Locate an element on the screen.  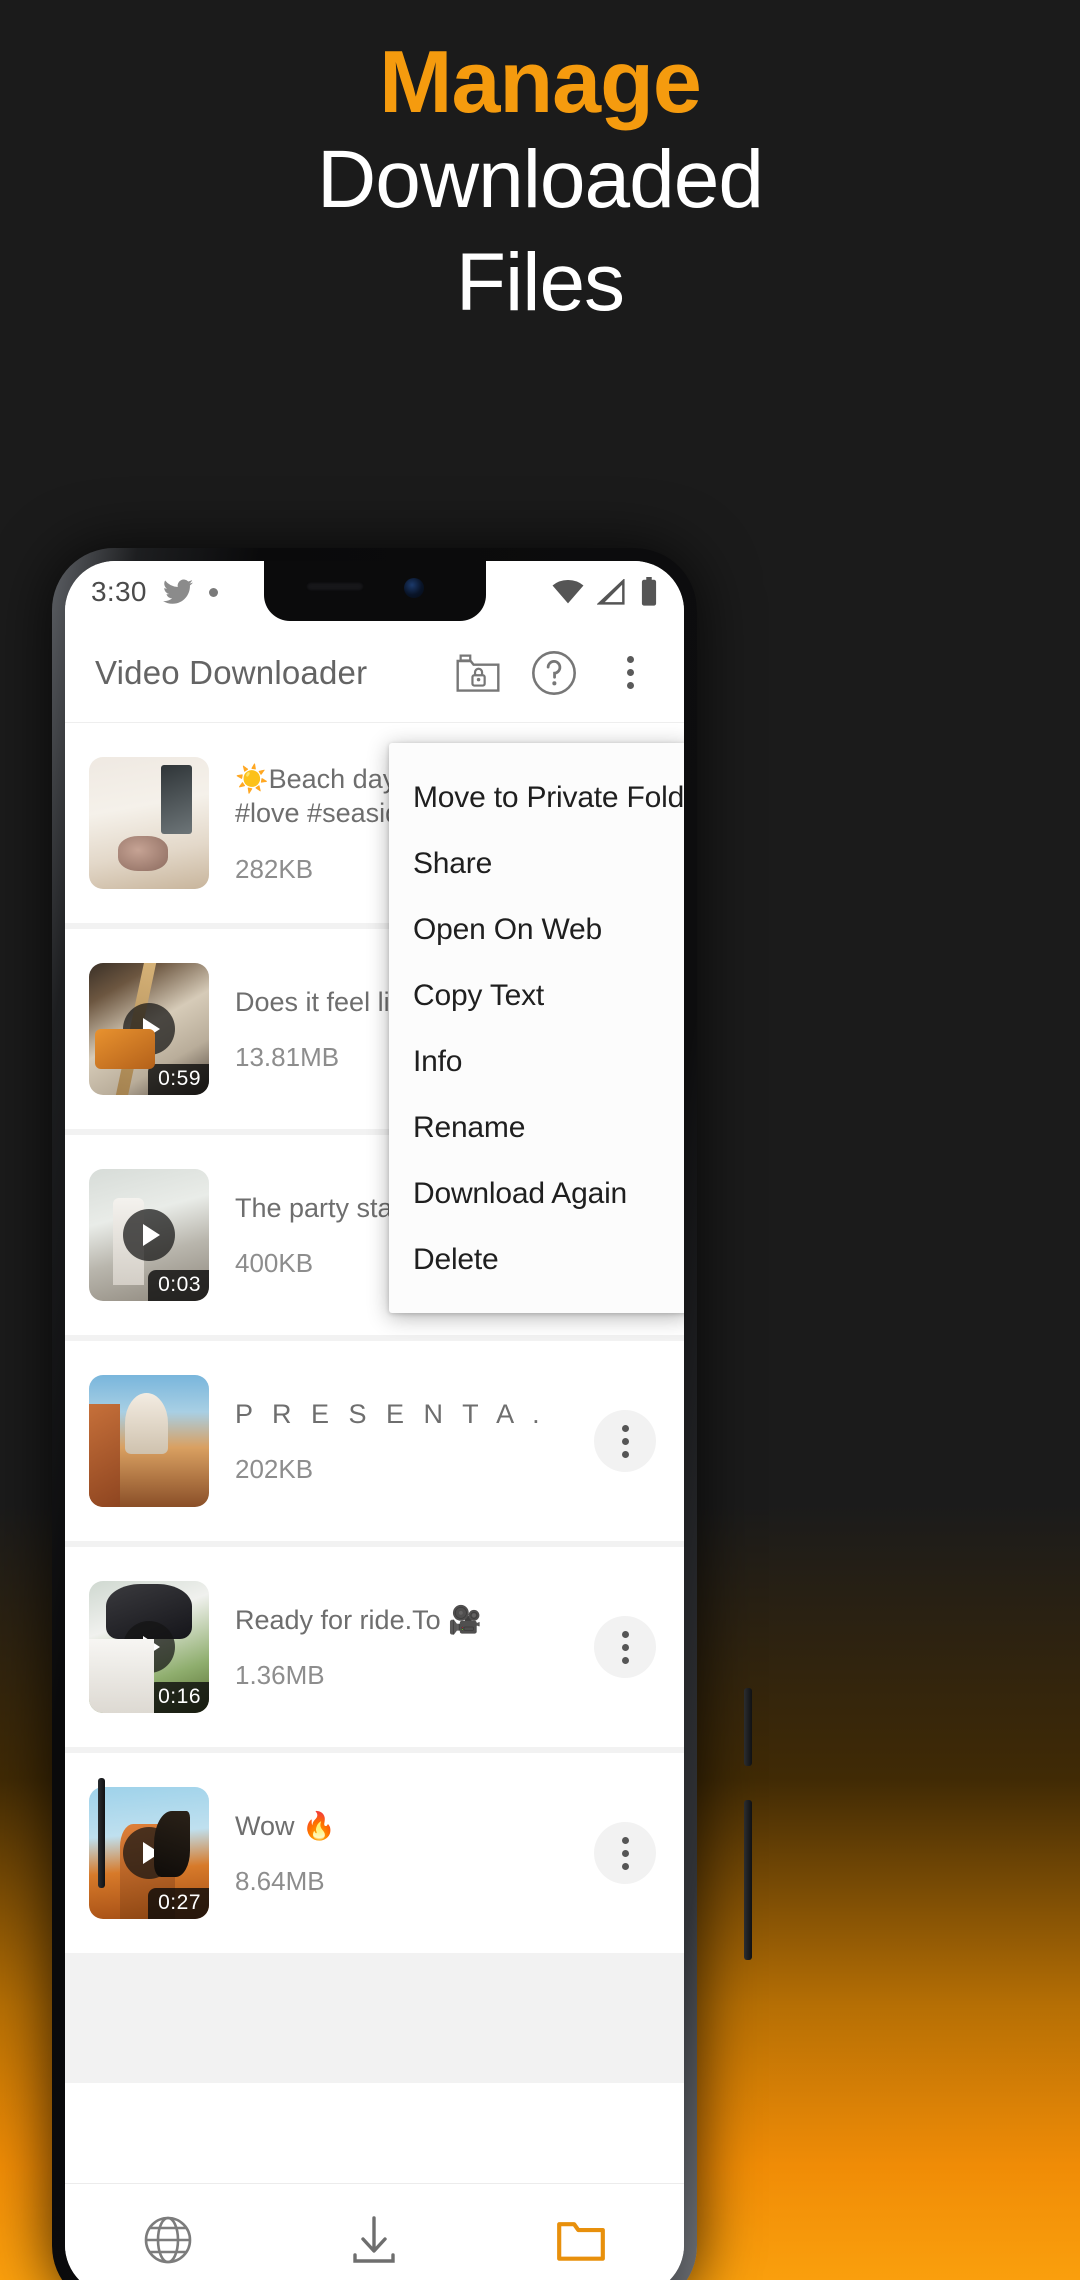
wifi-icon is located at coordinates (568, 592).